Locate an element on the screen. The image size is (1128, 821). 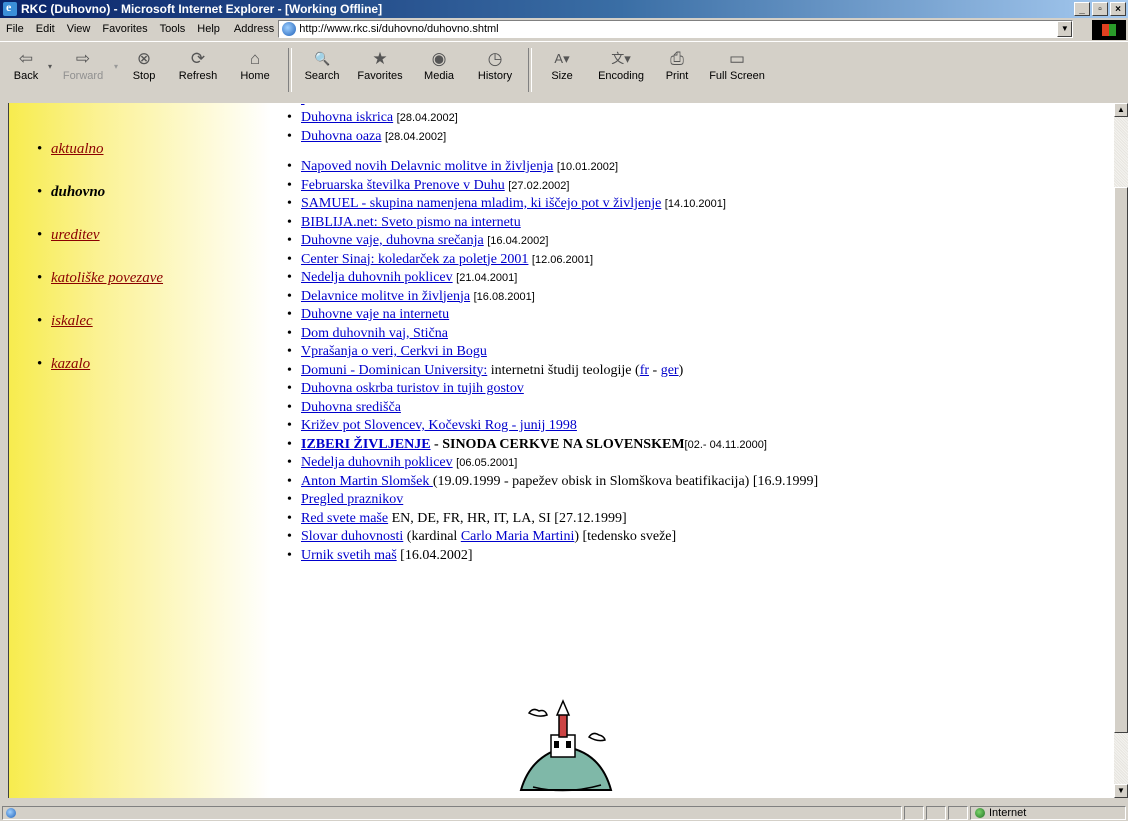
list-link: Anton Martin Slomšek is located at coordinates (367, 481).